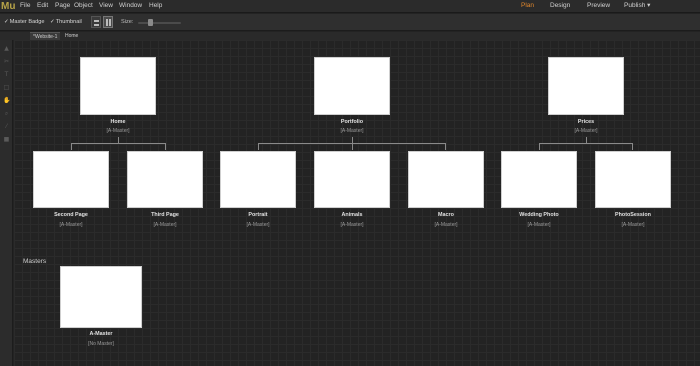  What do you see at coordinates (633, 179) in the screenshot?
I see `page-thumbnail-photosession` at bounding box center [633, 179].